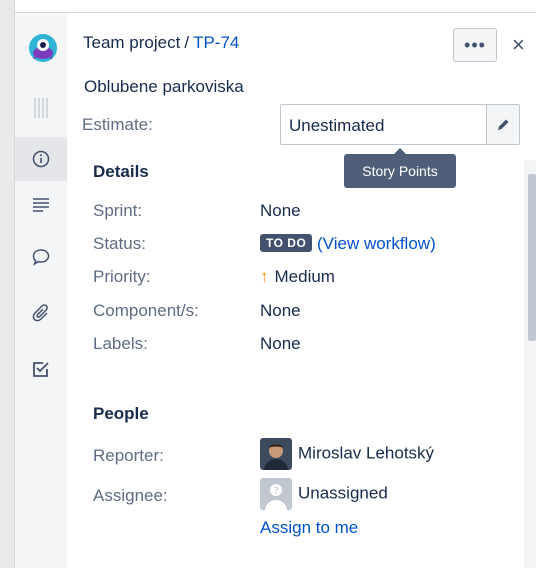 This screenshot has width=536, height=568. I want to click on story-points-tooltip: Story Points, so click(400, 168).